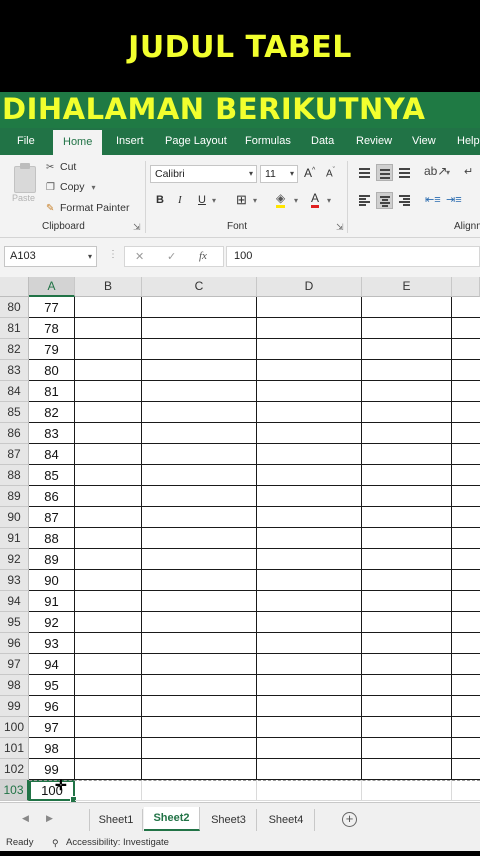  I want to click on cell-a: 90, so click(52, 580).